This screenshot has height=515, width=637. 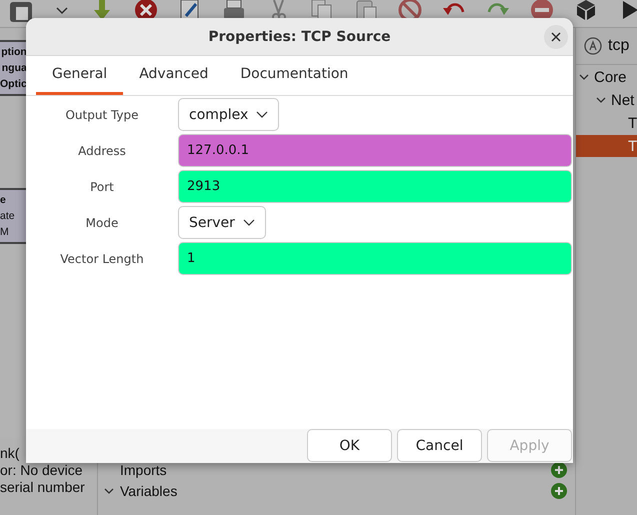 What do you see at coordinates (102, 151) in the screenshot?
I see `field-label: Address` at bounding box center [102, 151].